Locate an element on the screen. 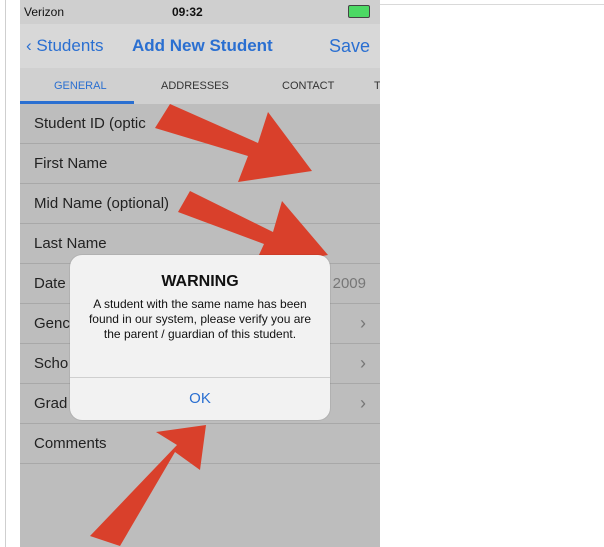 This screenshot has width=604, height=547. status-time: 09:32 is located at coordinates (187, 12).